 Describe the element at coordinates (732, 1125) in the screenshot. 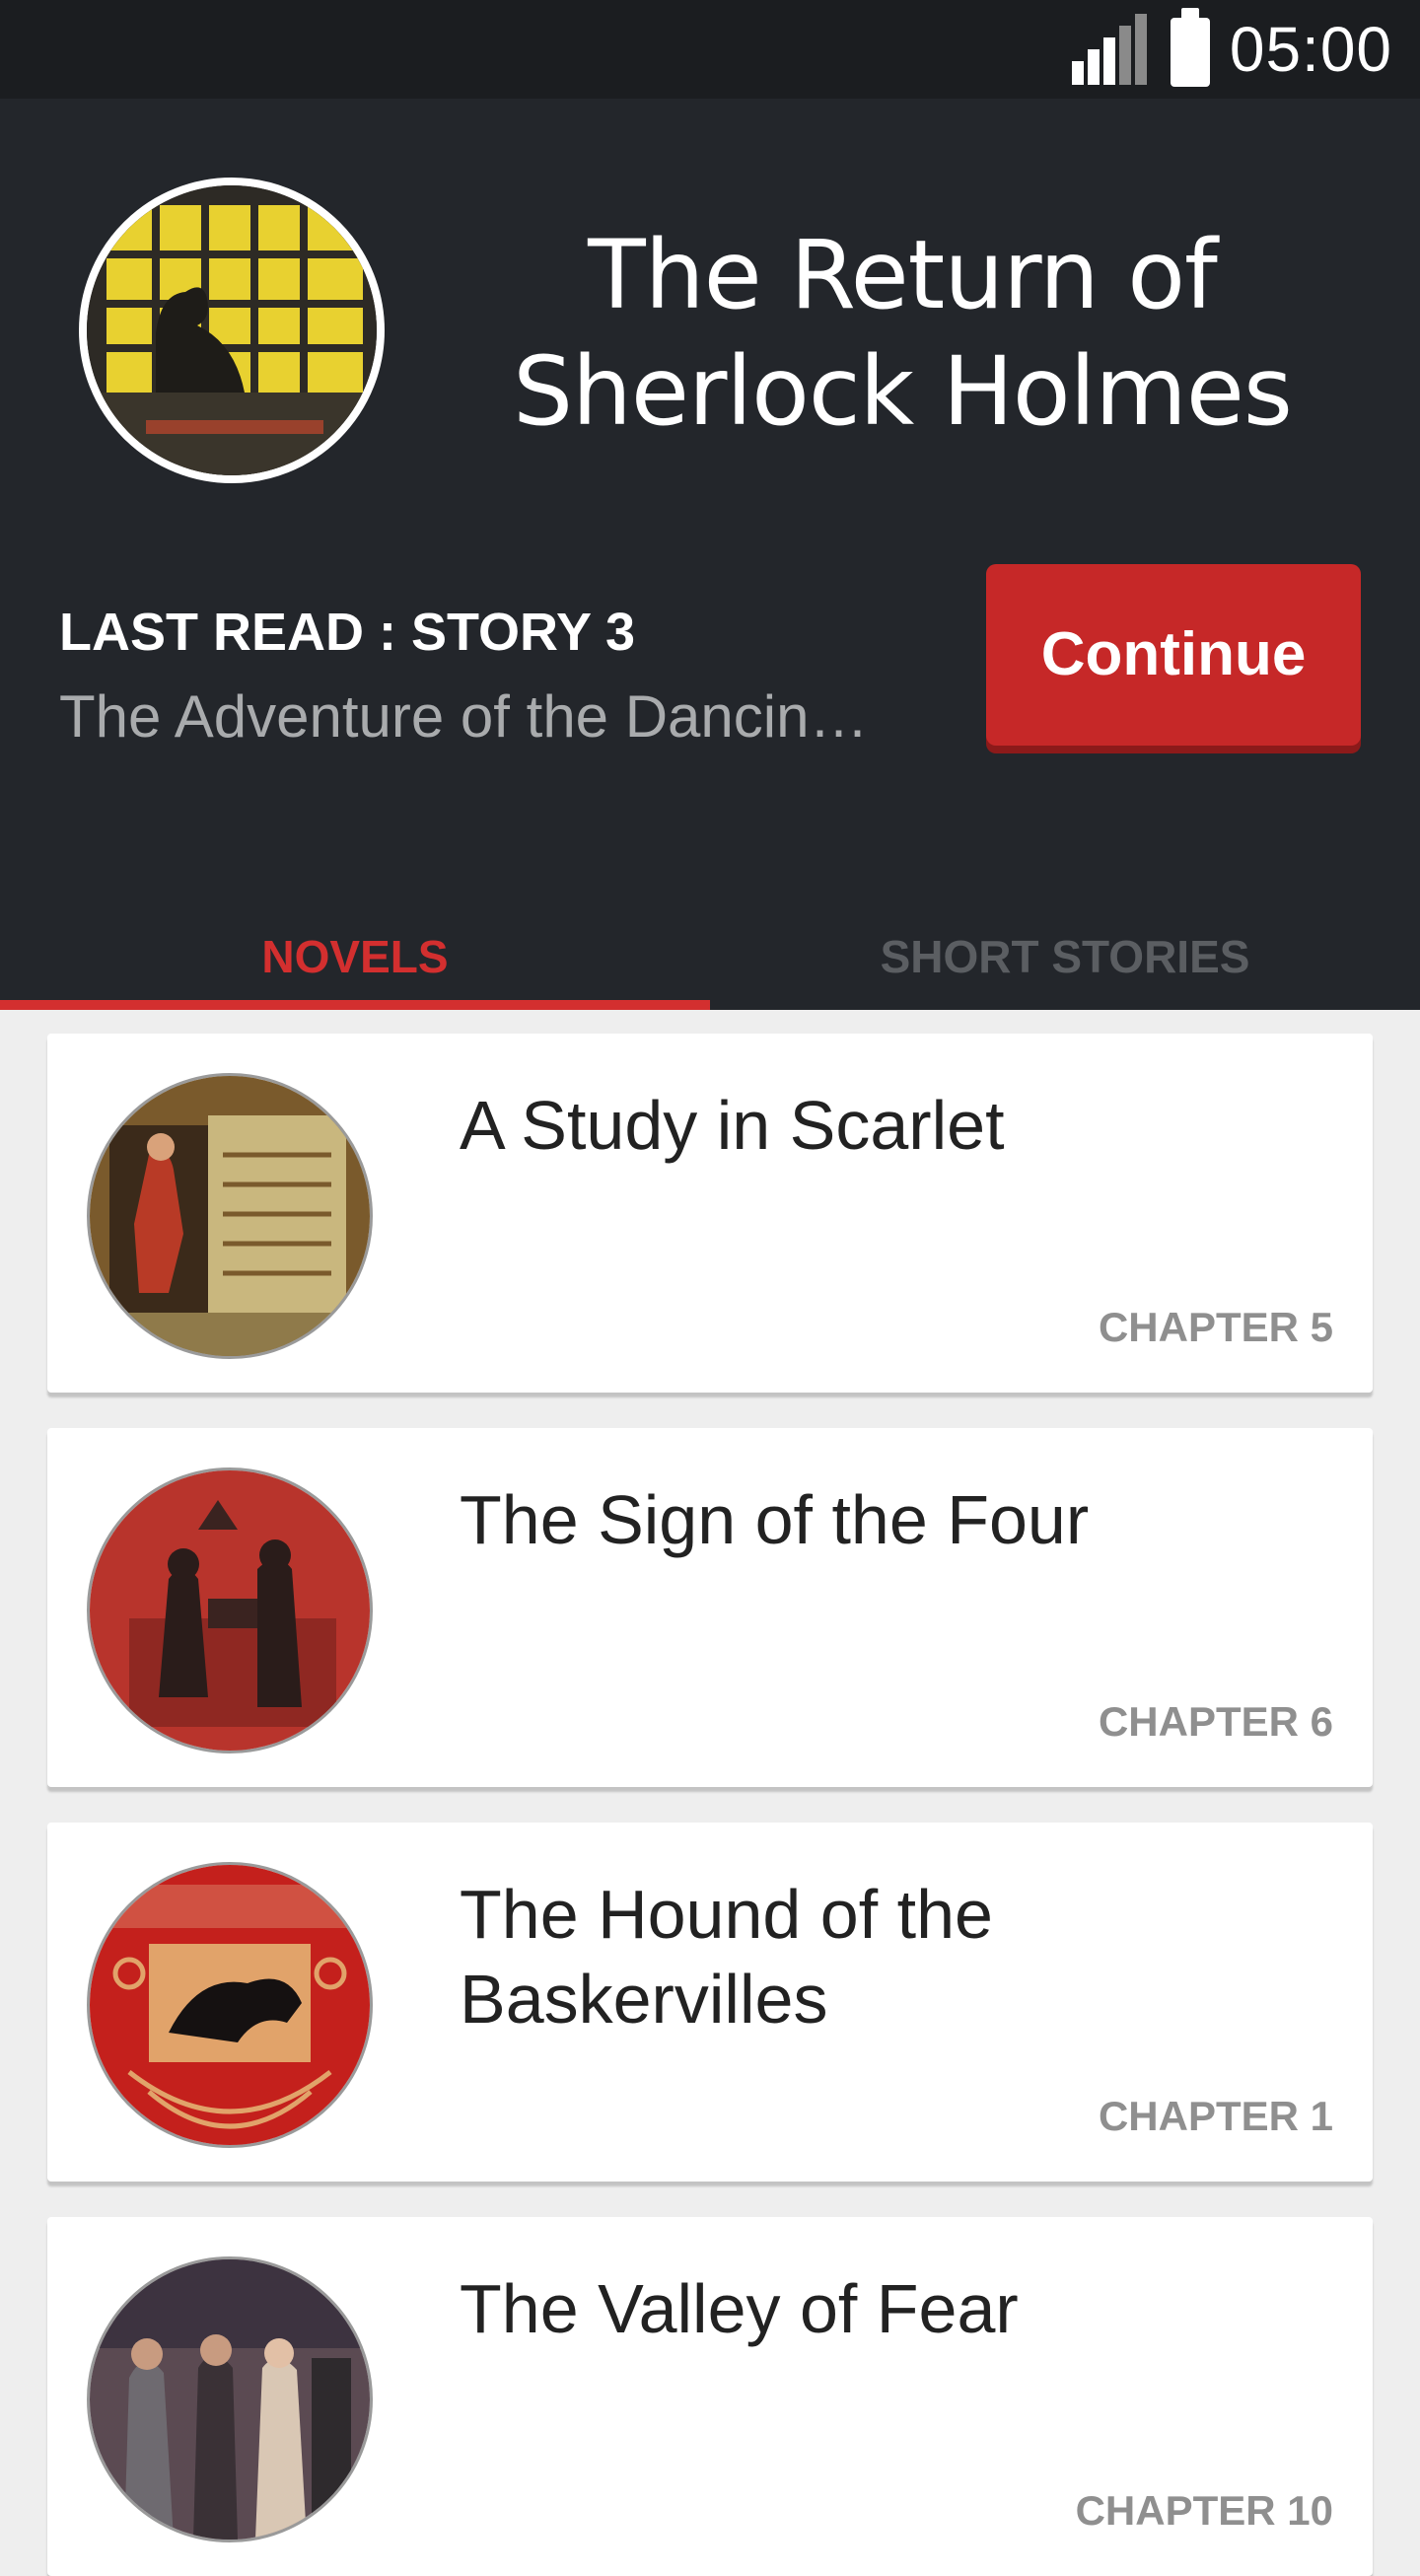

I see `novel-title: A Study in Scarlet` at that location.